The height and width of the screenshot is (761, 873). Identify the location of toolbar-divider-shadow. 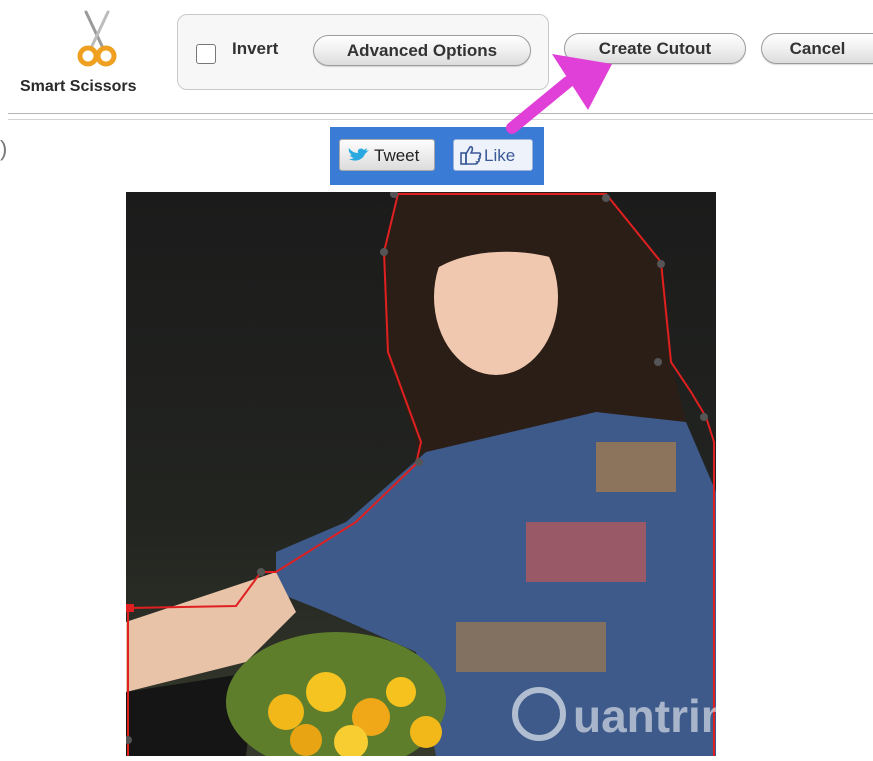
(440, 119).